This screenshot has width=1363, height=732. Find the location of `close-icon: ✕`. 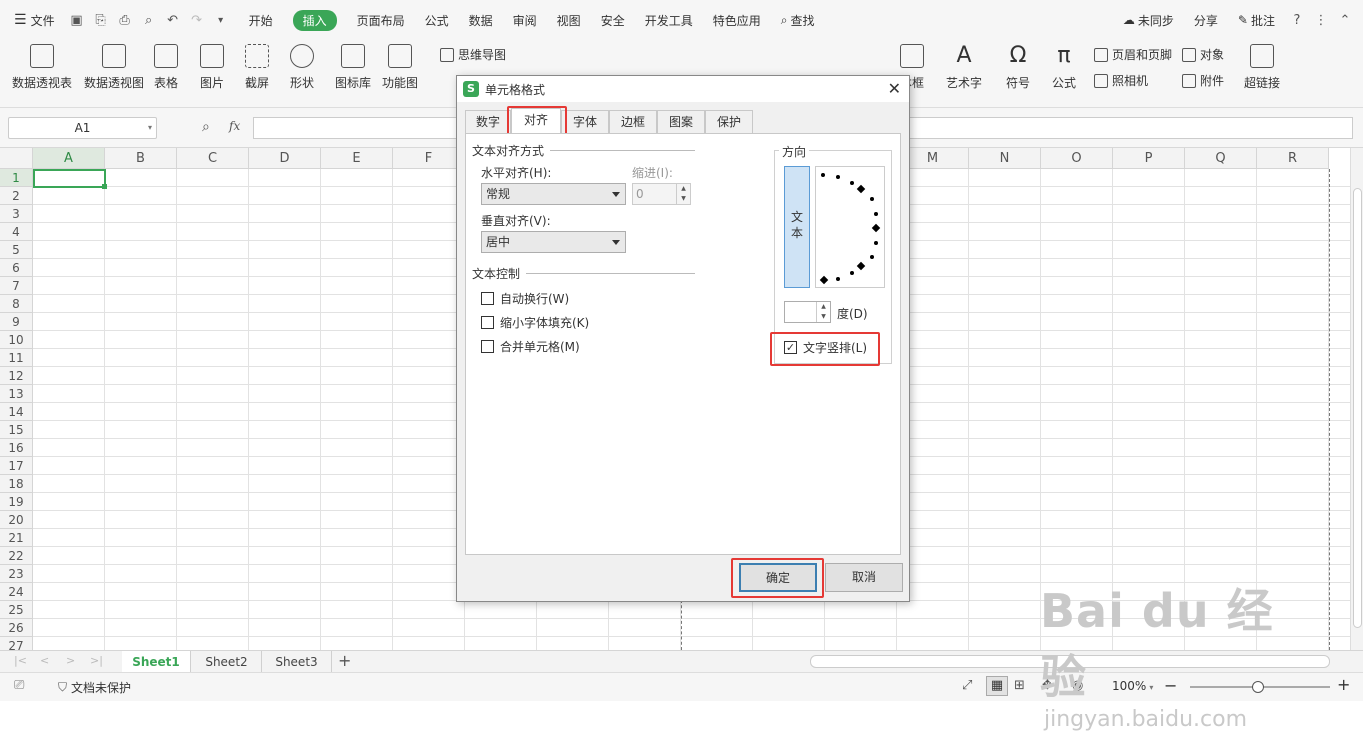

close-icon: ✕ is located at coordinates (894, 88).